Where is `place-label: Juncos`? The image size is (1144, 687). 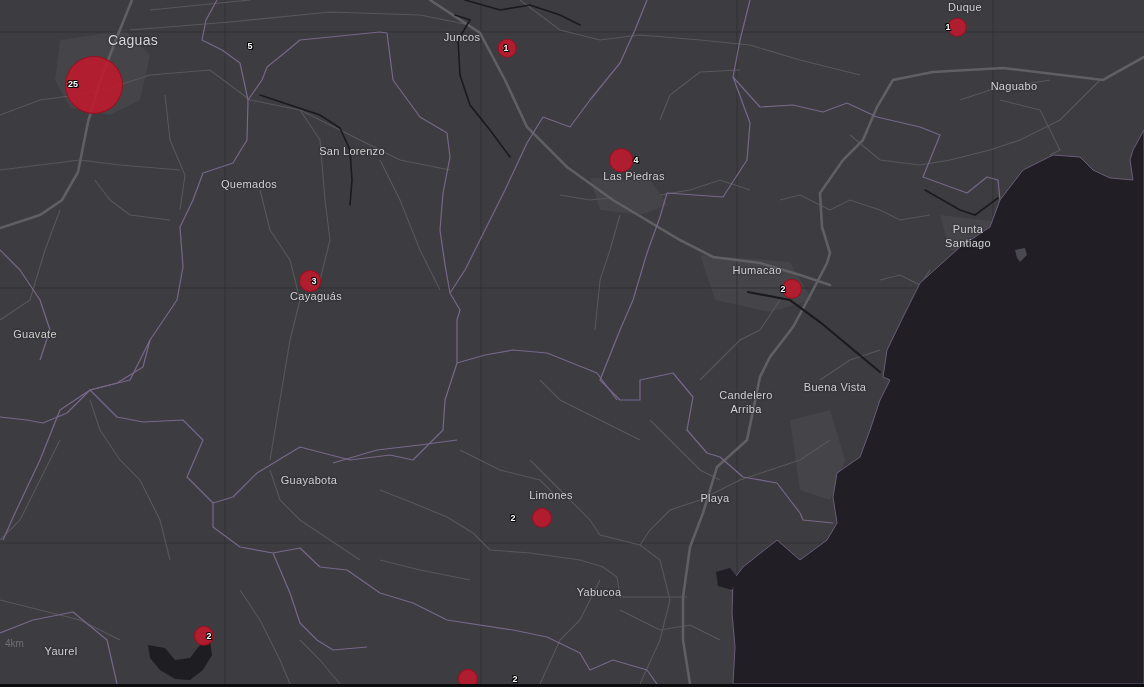
place-label: Juncos is located at coordinates (462, 38).